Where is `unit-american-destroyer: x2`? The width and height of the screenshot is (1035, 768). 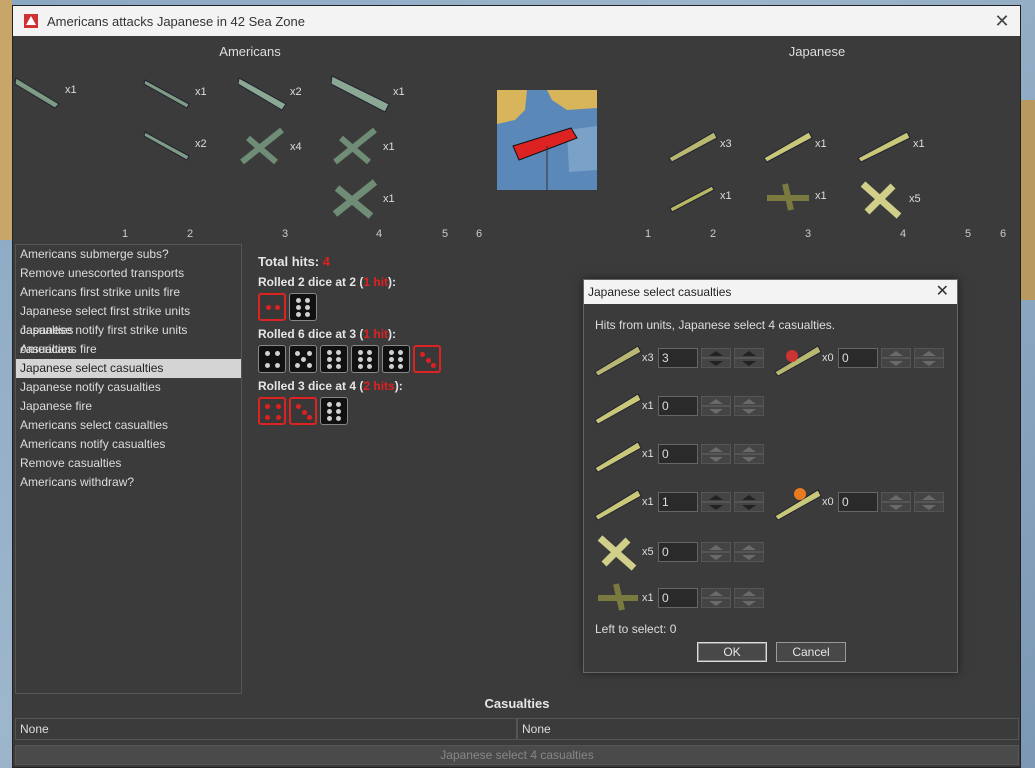 unit-american-destroyer: x2 is located at coordinates (270, 92).